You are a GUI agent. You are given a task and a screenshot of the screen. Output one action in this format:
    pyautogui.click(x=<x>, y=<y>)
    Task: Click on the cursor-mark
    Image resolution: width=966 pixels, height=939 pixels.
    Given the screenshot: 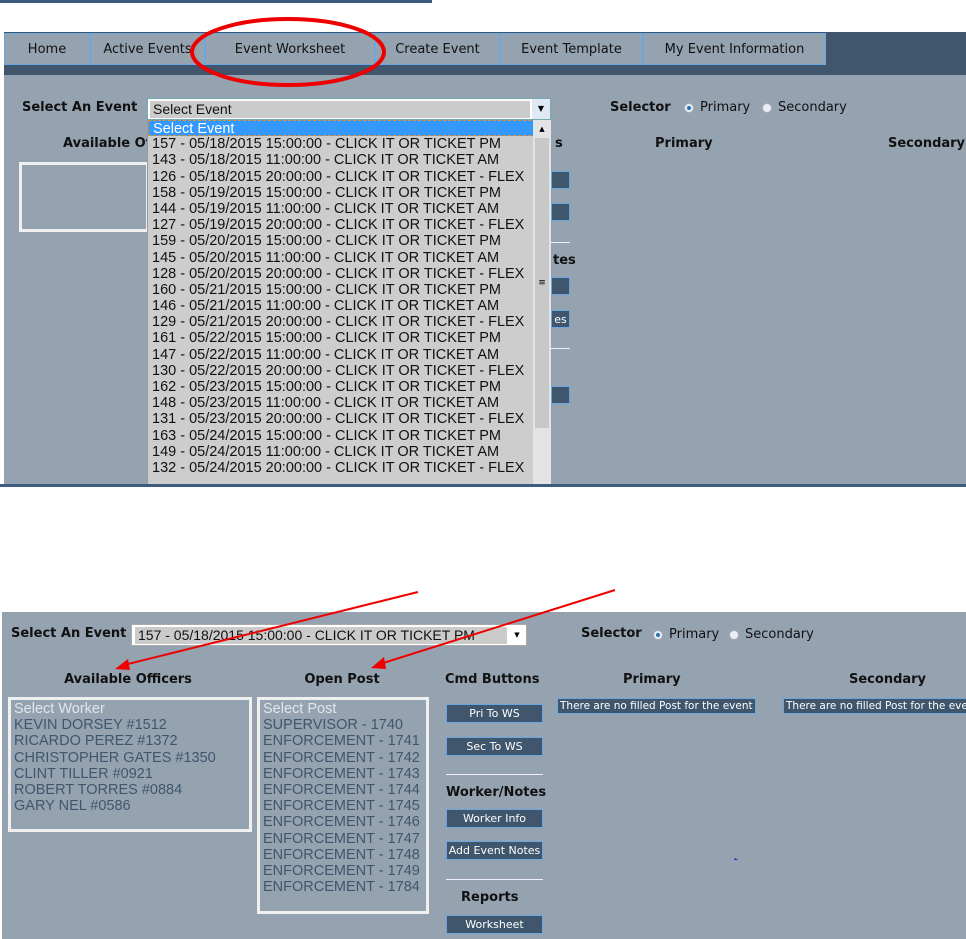 What is the action you would take?
    pyautogui.click(x=736, y=859)
    